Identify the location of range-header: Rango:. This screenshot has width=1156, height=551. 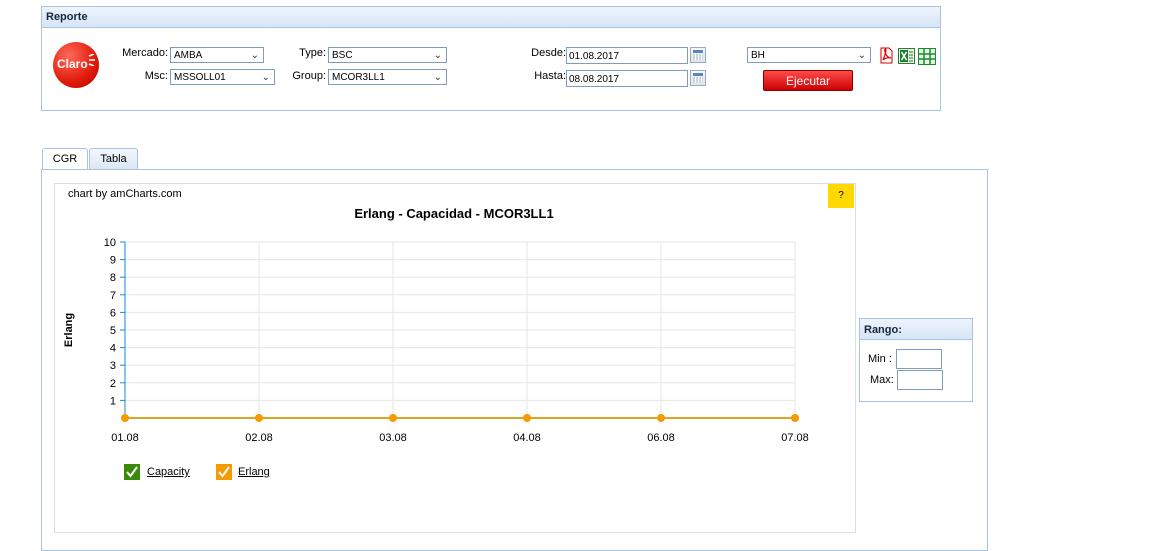
(916, 329).